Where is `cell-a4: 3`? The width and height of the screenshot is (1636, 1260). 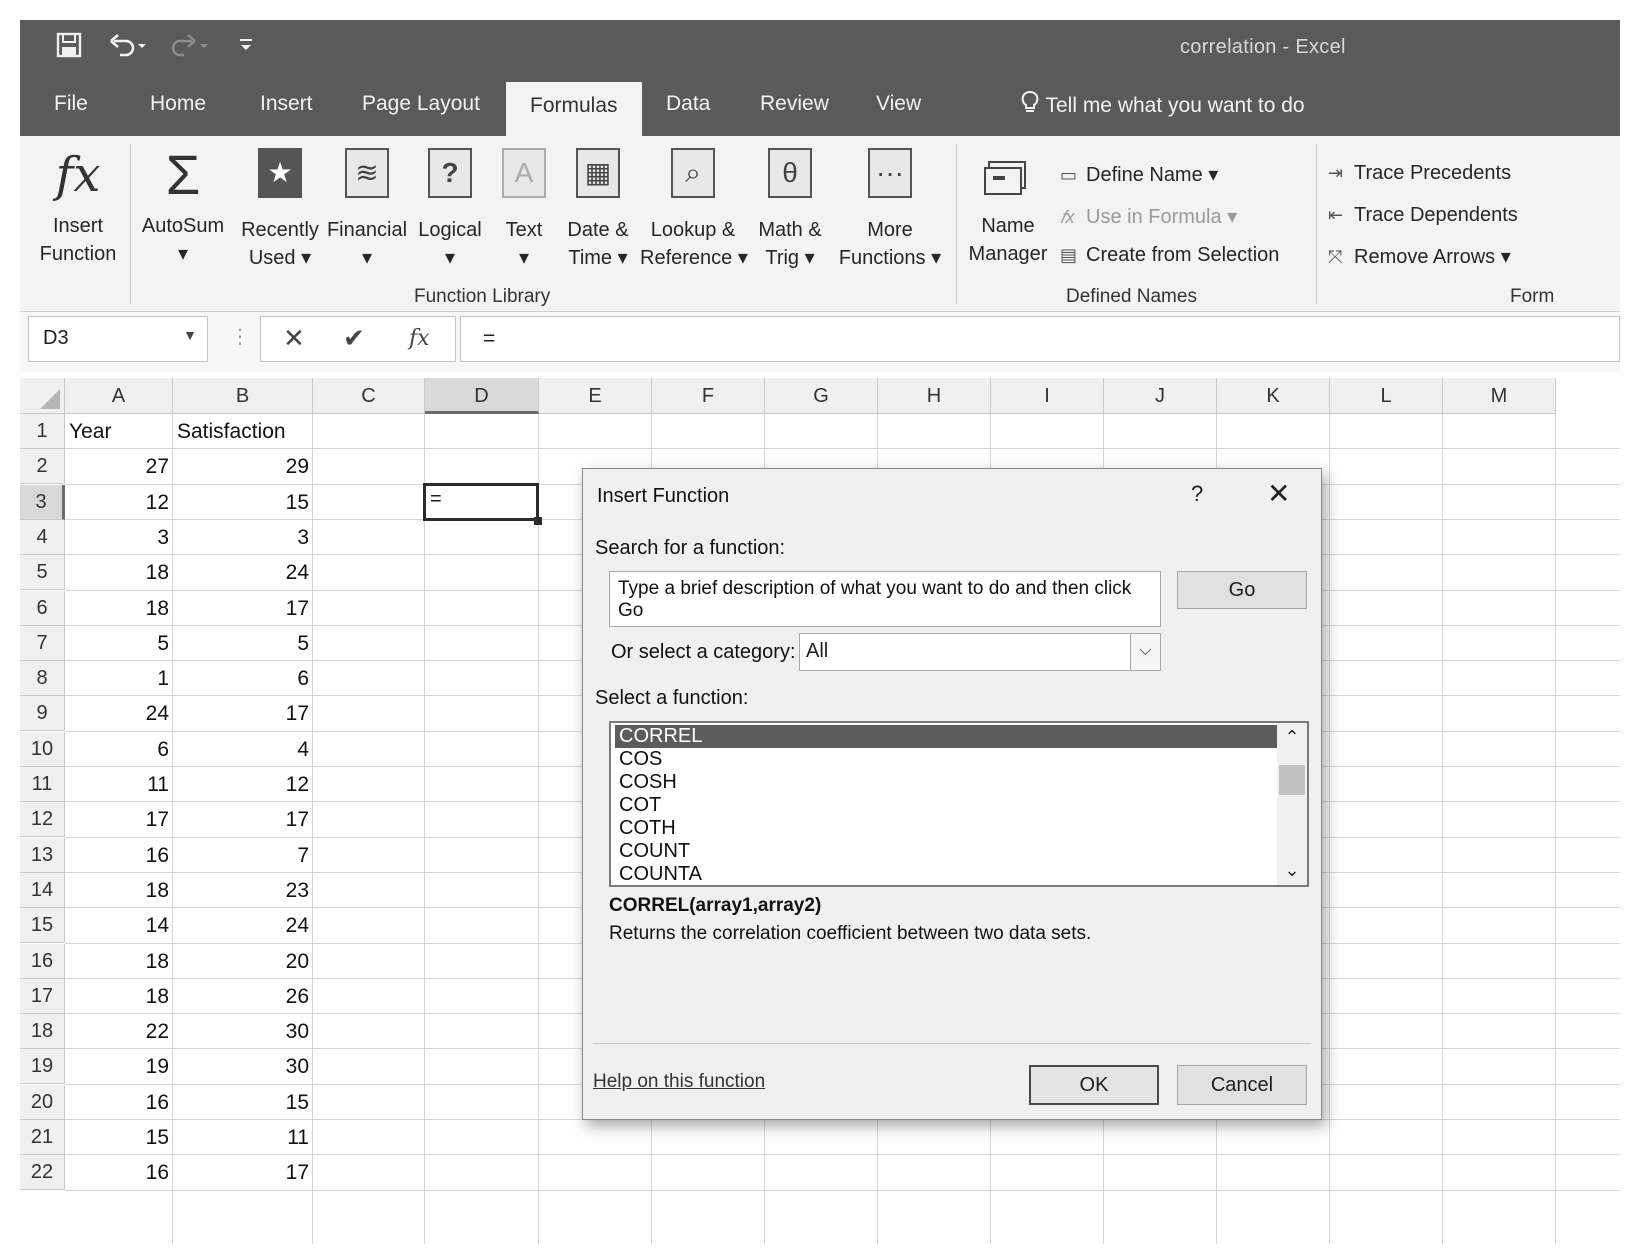
cell-a4: 3 is located at coordinates (119, 537).